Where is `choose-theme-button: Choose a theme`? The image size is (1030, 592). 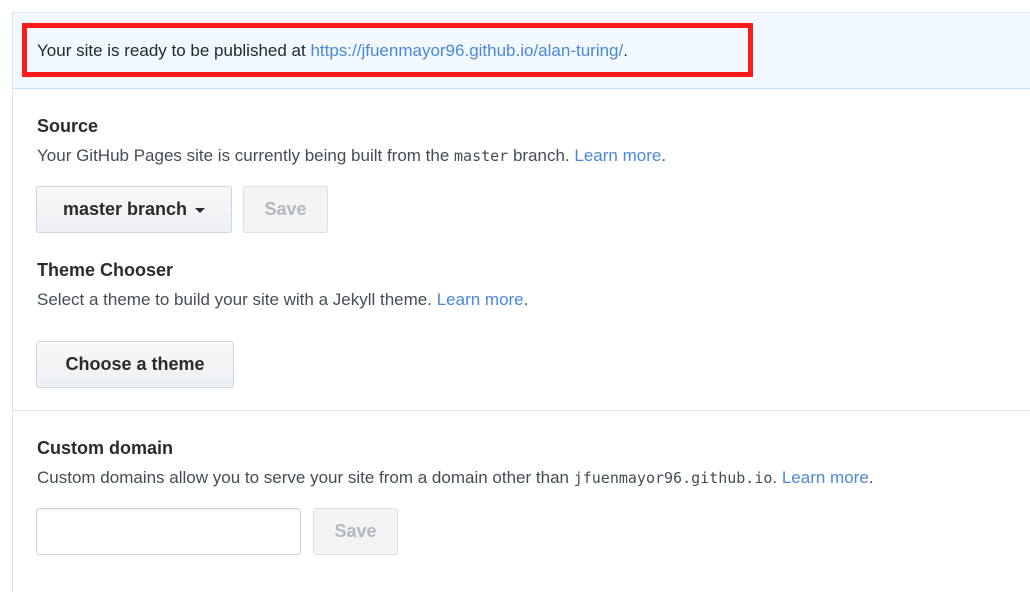
choose-theme-button: Choose a theme is located at coordinates (135, 364).